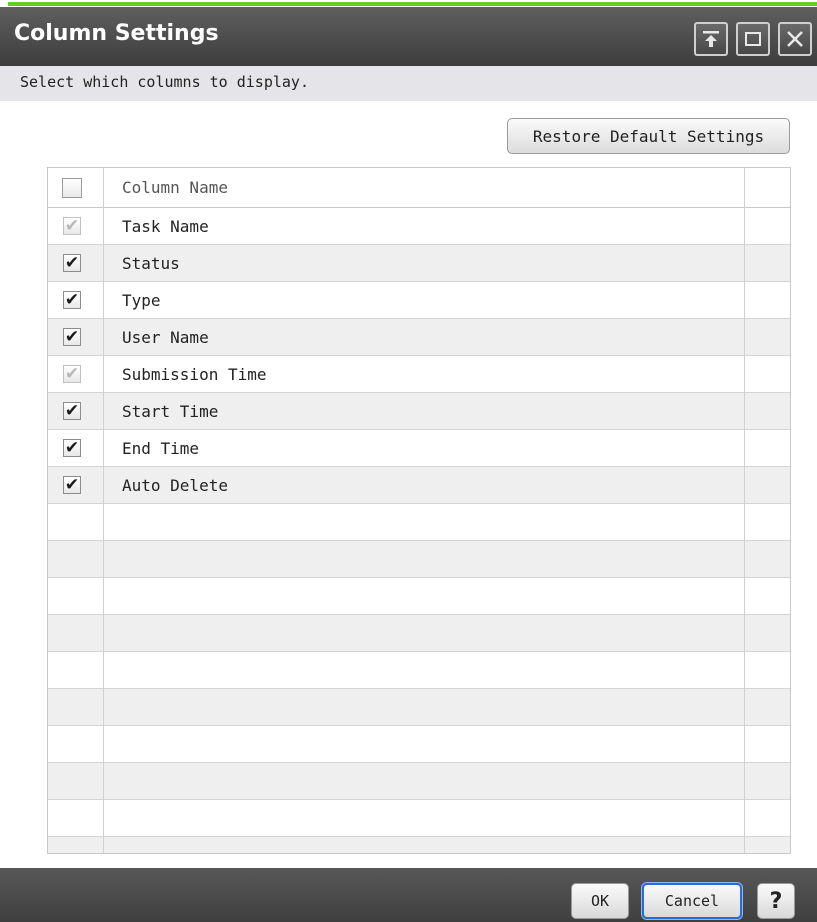 The image size is (817, 922). I want to click on pin-to-top-glyph, so click(711, 39).